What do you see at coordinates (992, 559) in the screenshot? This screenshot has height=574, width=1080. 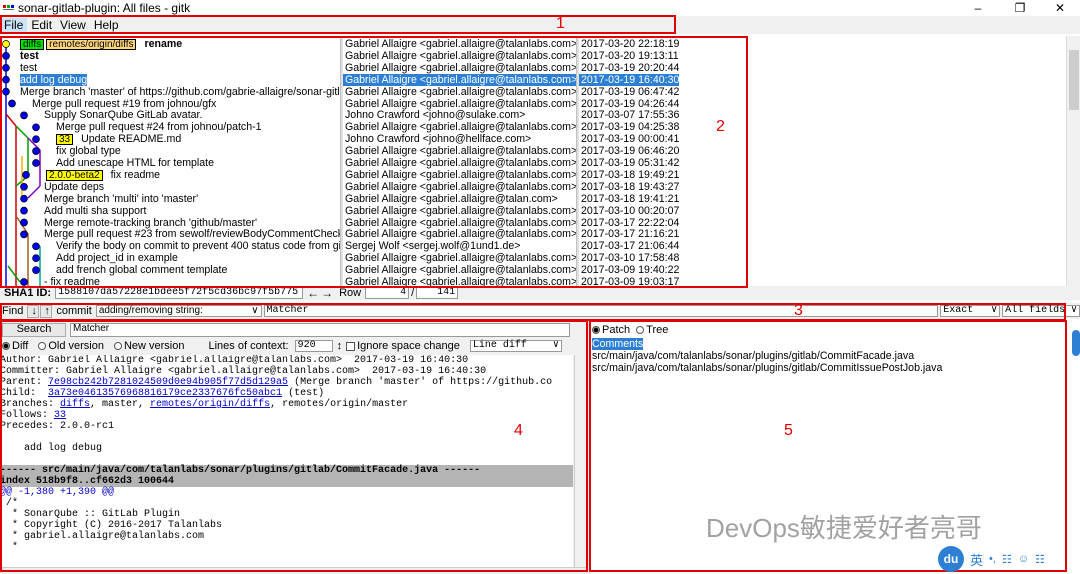 I see `ime-punct-icon: •,` at bounding box center [992, 559].